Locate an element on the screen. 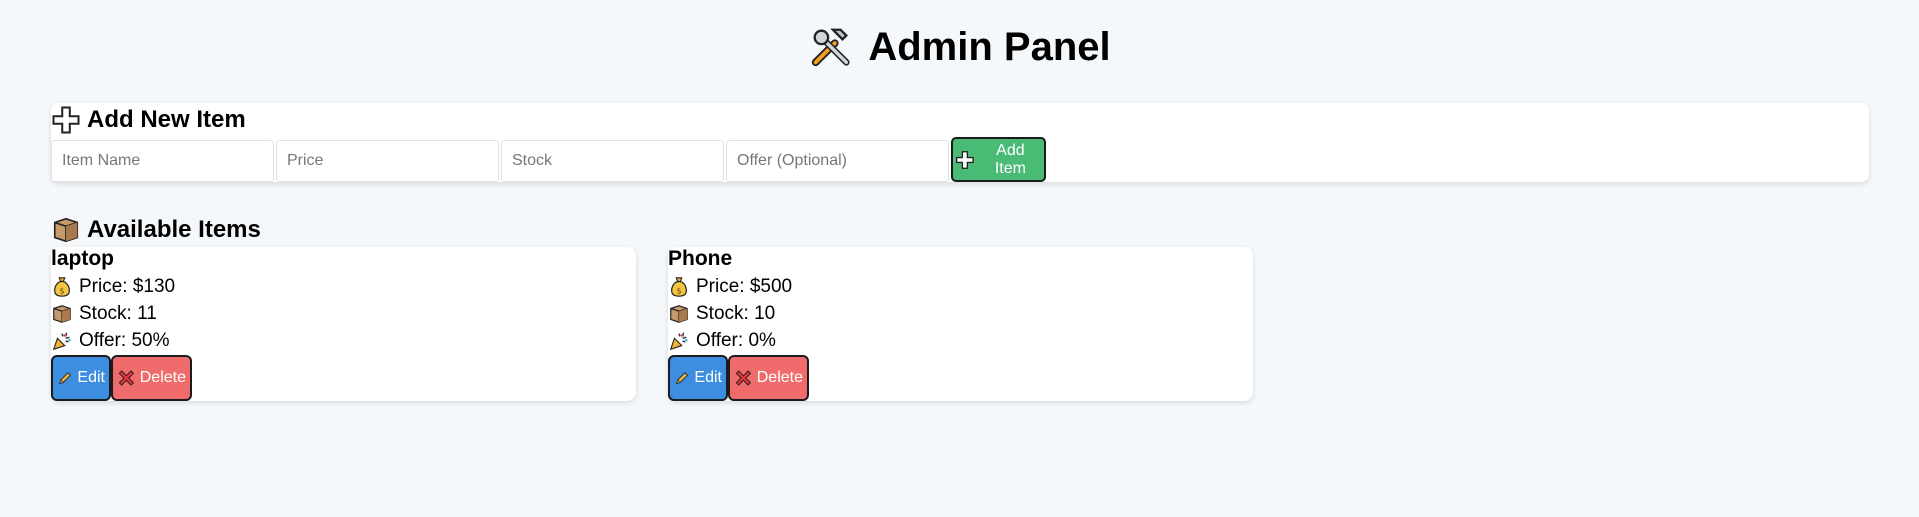 Image resolution: width=1919 pixels, height=517 pixels. price-input is located at coordinates (387, 161).